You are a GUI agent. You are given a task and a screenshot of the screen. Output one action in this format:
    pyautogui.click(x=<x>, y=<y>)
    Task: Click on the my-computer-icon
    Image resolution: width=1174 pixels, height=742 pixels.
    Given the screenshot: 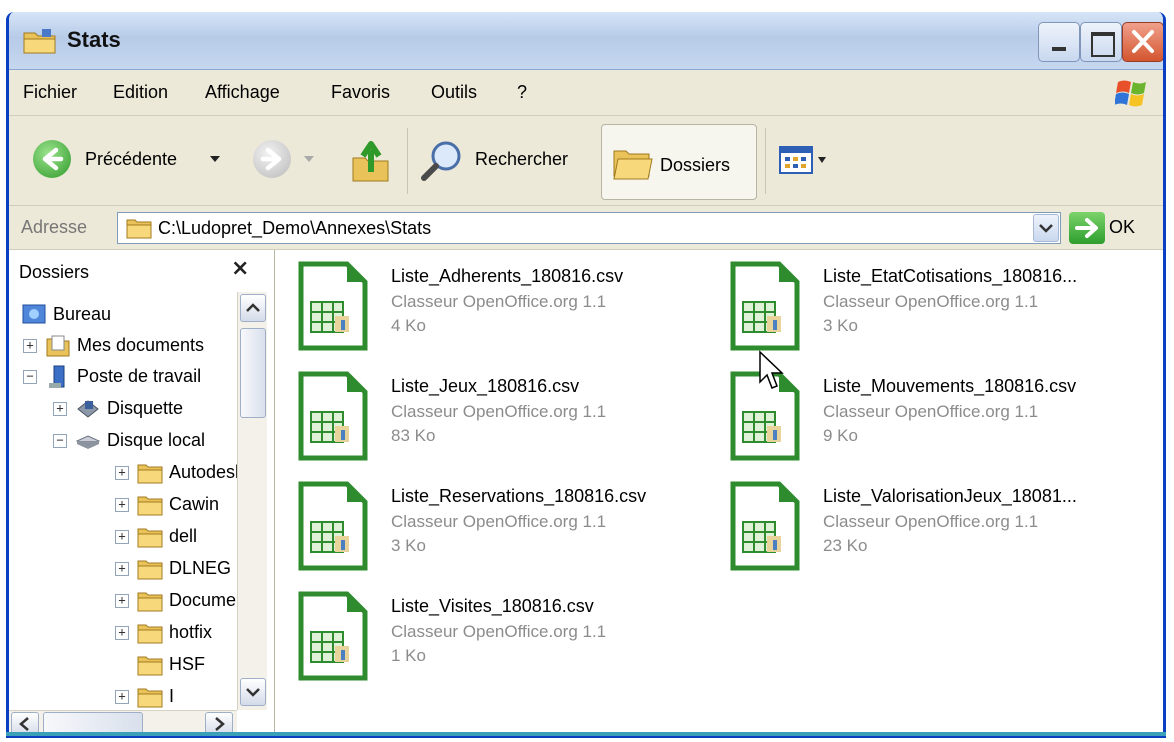 What is the action you would take?
    pyautogui.click(x=57, y=376)
    